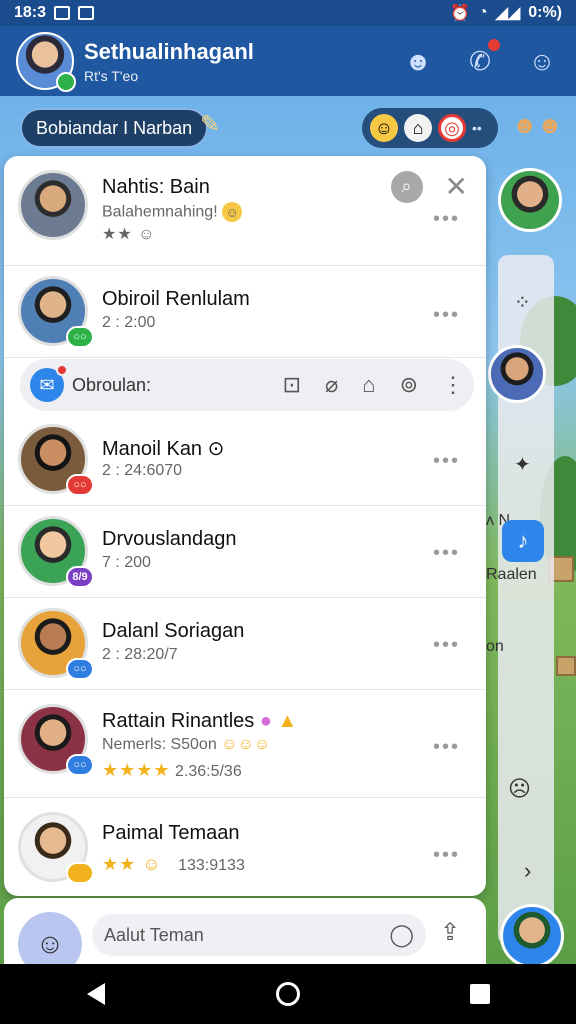  What do you see at coordinates (114, 128) in the screenshot?
I see `player-name-pill: Bobiandar I Narban` at bounding box center [114, 128].